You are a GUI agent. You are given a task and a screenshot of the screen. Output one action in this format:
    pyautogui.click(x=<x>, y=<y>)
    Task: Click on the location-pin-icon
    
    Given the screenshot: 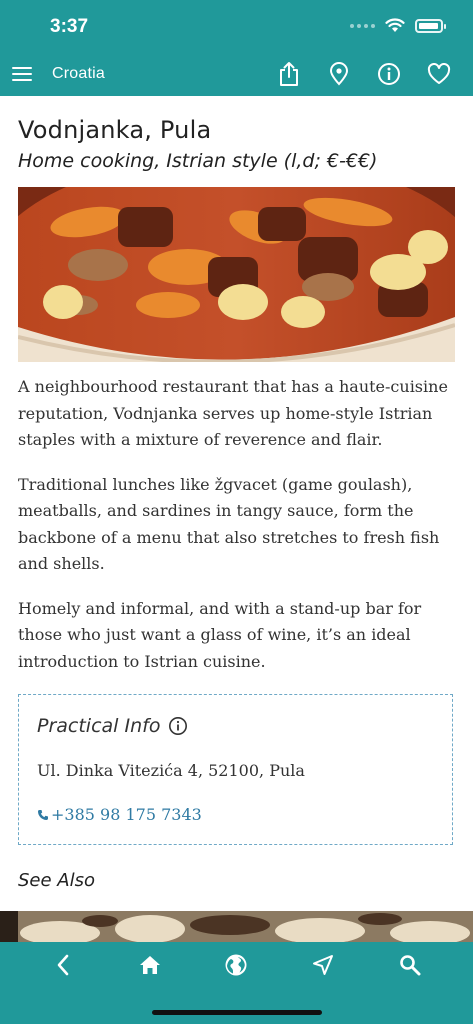 What is the action you would take?
    pyautogui.click(x=339, y=74)
    